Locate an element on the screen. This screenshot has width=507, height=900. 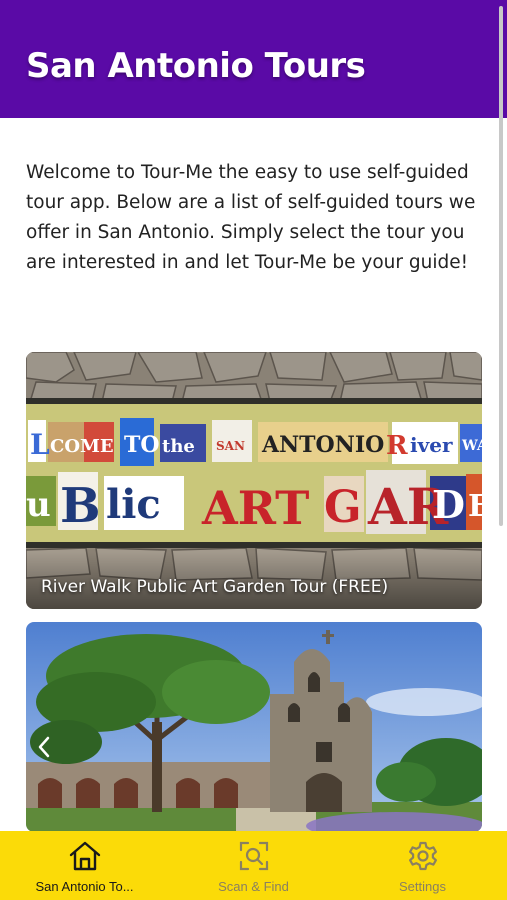
scrollbar is located at coordinates (501, 266).